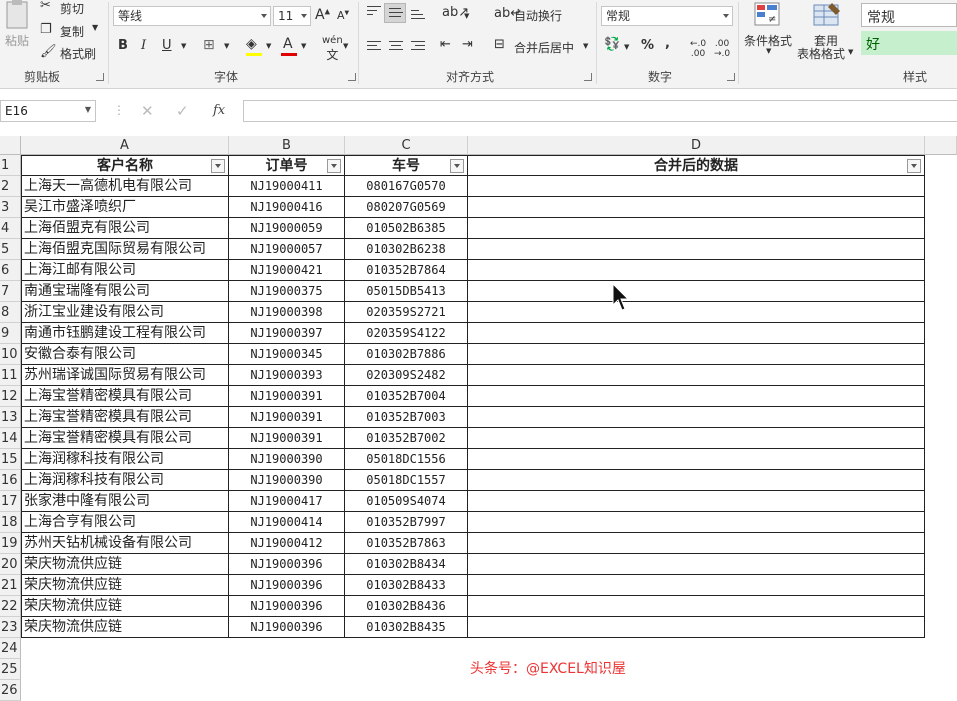  I want to click on row-header: 13, so click(10, 417).